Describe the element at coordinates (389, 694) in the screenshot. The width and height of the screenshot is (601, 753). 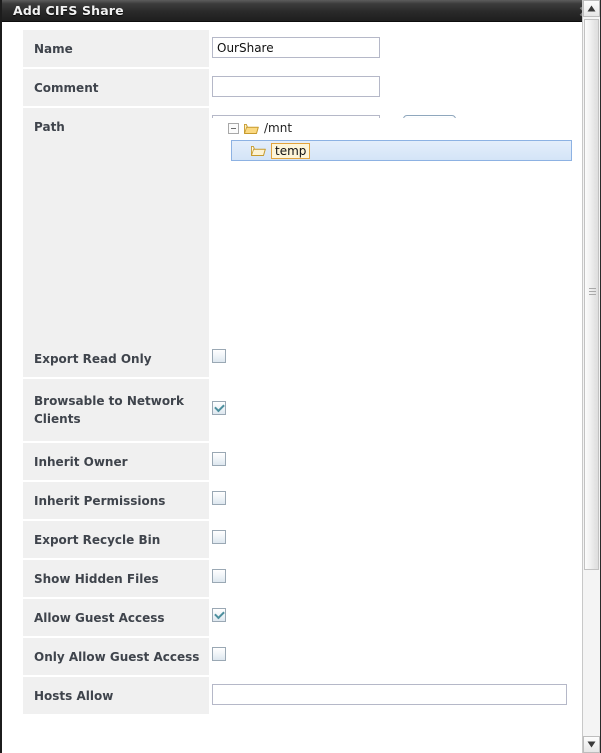
I see `hosts-allow-input` at that location.